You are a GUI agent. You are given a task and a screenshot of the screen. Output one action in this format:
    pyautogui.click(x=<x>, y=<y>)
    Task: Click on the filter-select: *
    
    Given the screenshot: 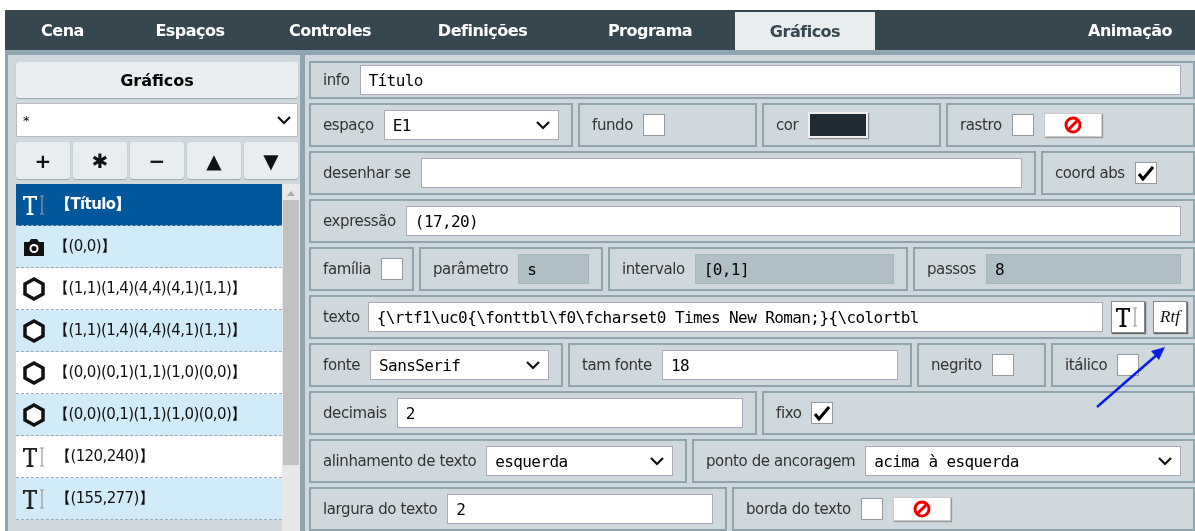 What is the action you would take?
    pyautogui.click(x=157, y=120)
    